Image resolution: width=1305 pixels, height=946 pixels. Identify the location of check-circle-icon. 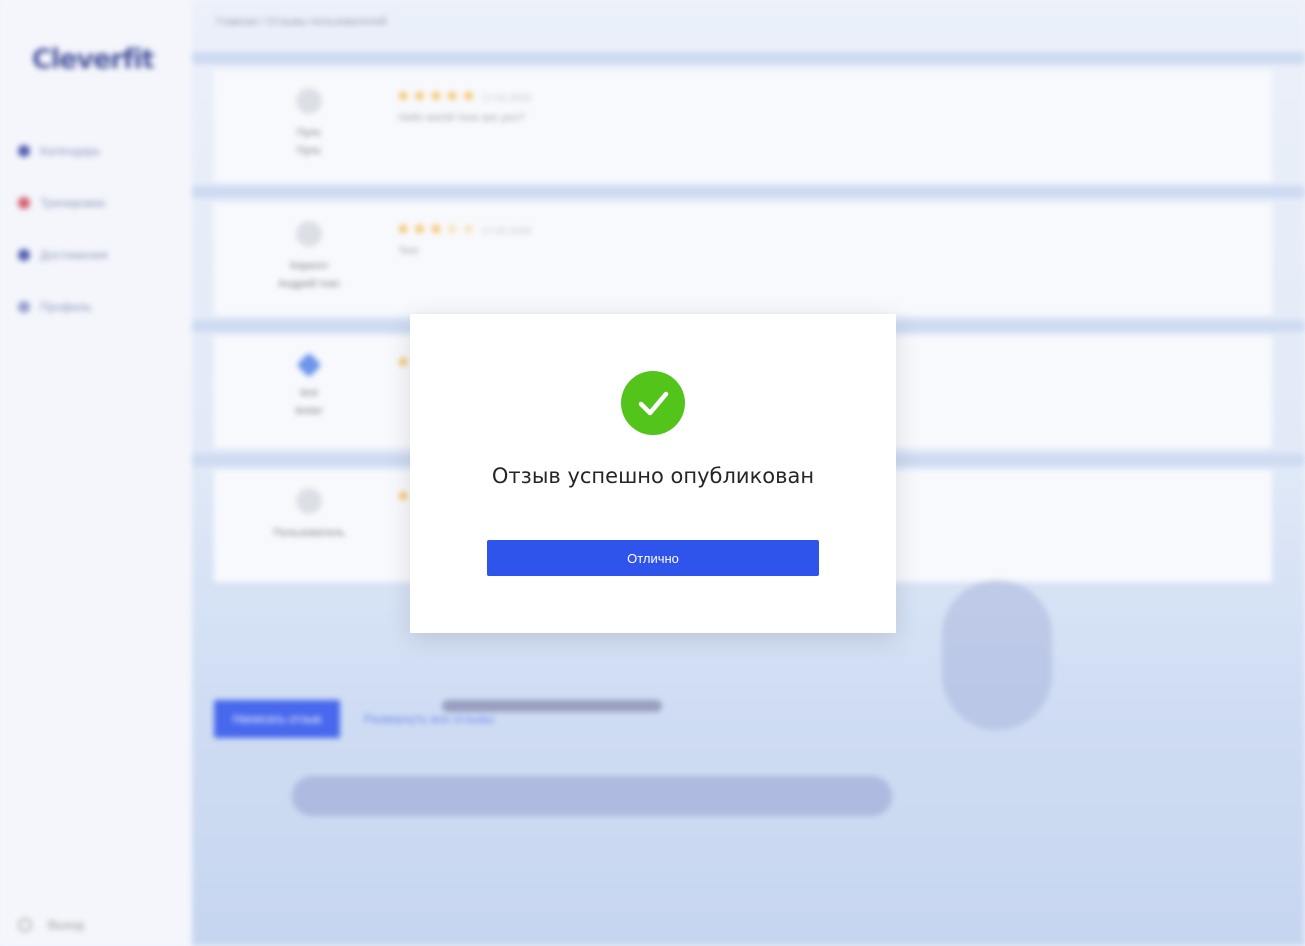
(653, 403).